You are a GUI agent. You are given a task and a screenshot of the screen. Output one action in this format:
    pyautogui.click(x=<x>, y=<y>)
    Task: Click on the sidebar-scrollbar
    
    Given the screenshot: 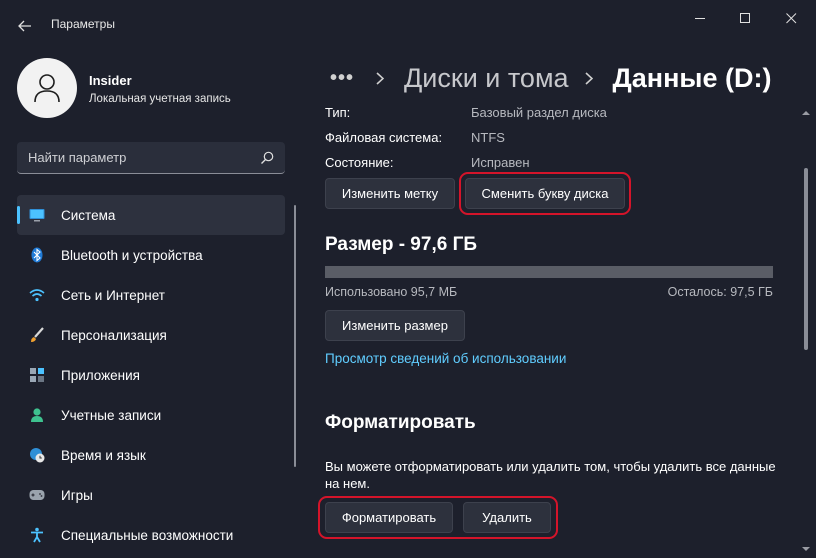 What is the action you would take?
    pyautogui.click(x=295, y=336)
    